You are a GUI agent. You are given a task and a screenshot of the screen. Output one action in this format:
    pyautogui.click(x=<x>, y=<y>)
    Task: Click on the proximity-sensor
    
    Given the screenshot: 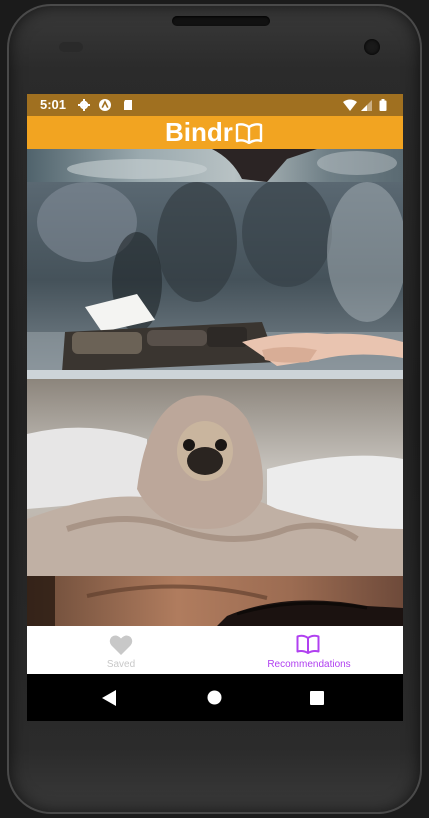 What is the action you would take?
    pyautogui.click(x=71, y=47)
    